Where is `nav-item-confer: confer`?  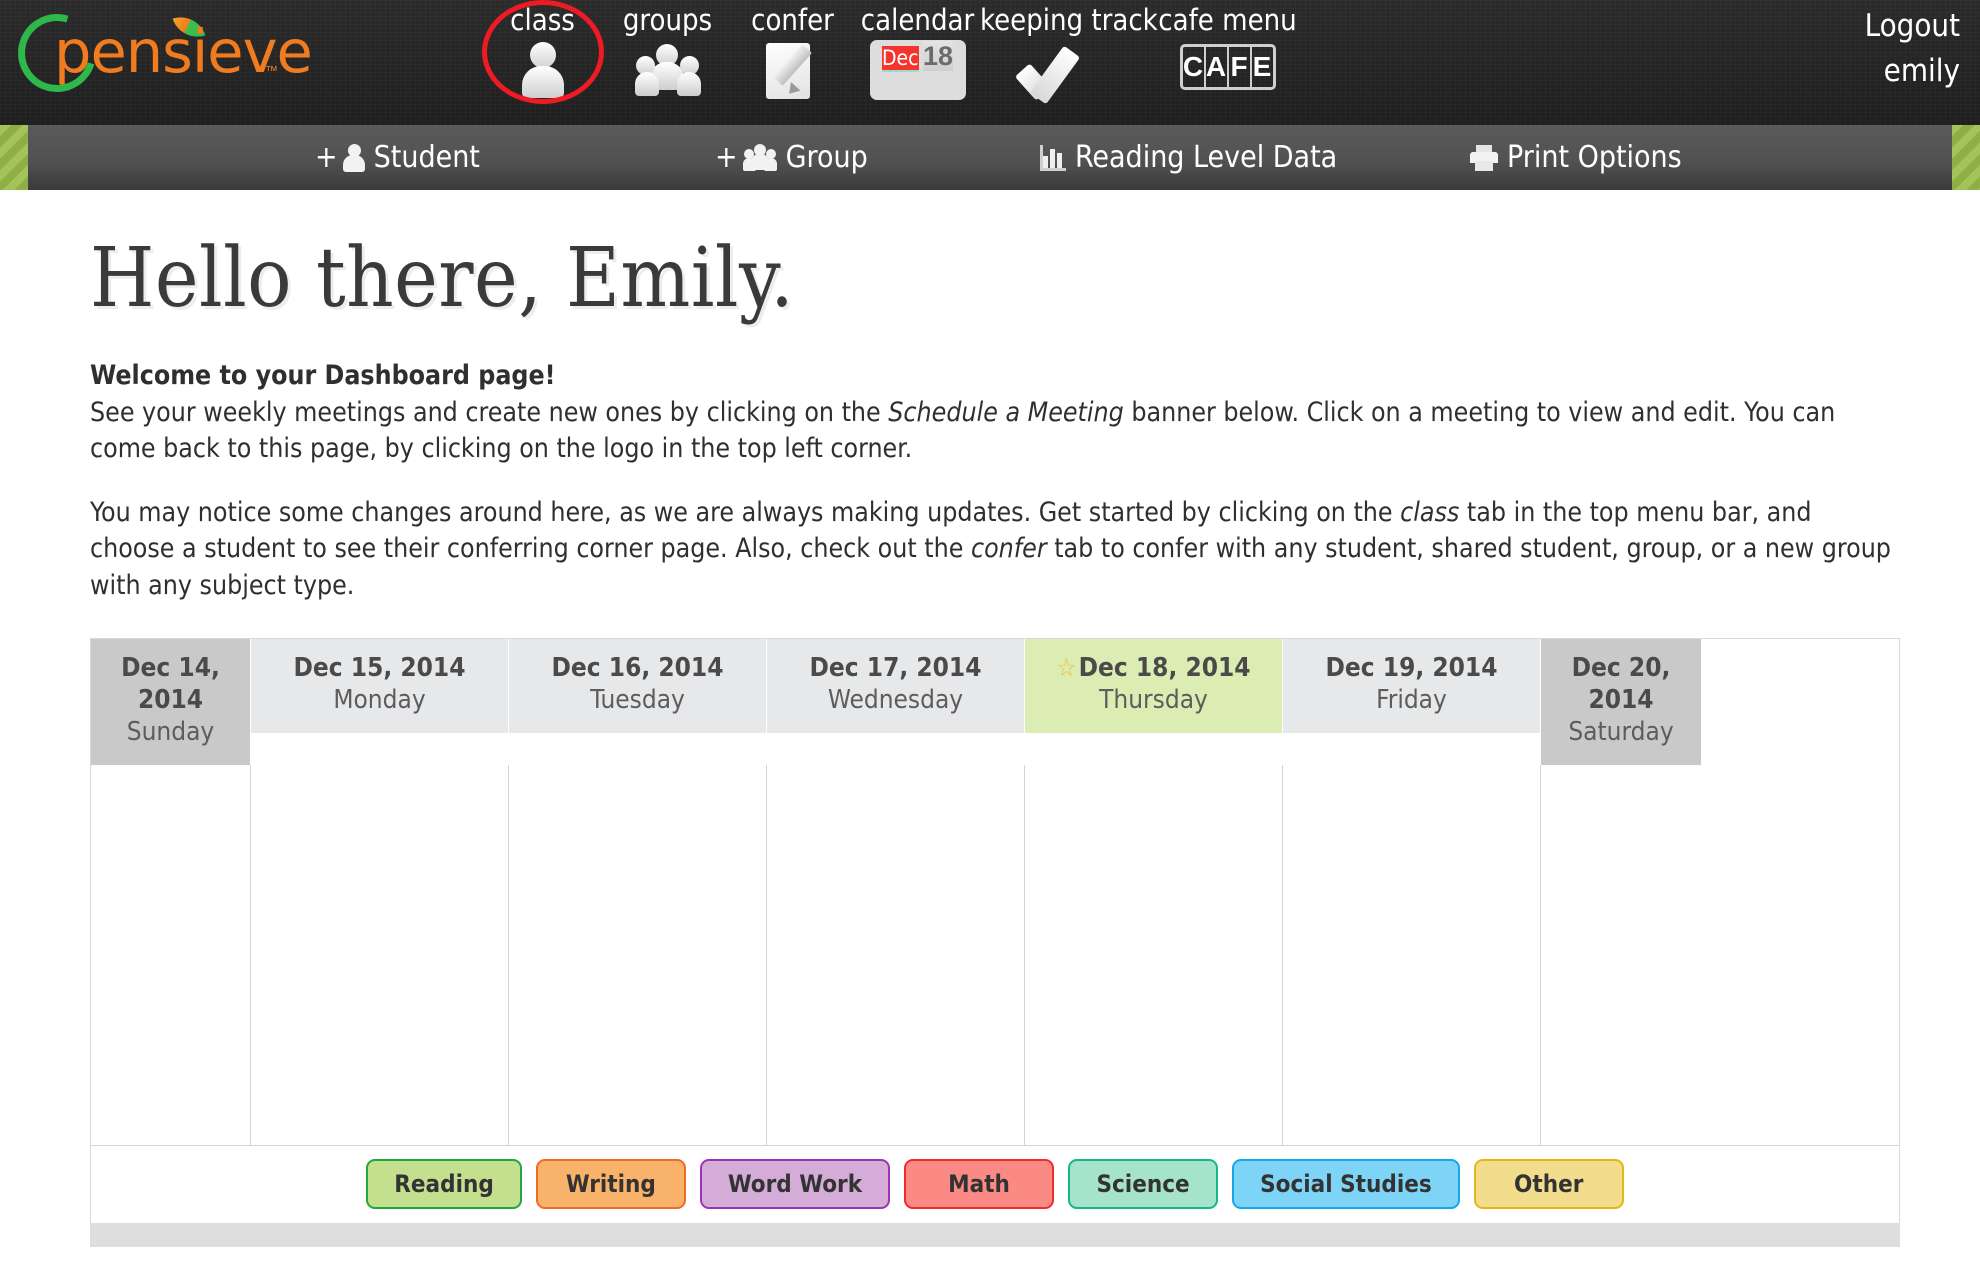
nav-item-confer: confer is located at coordinates (792, 51).